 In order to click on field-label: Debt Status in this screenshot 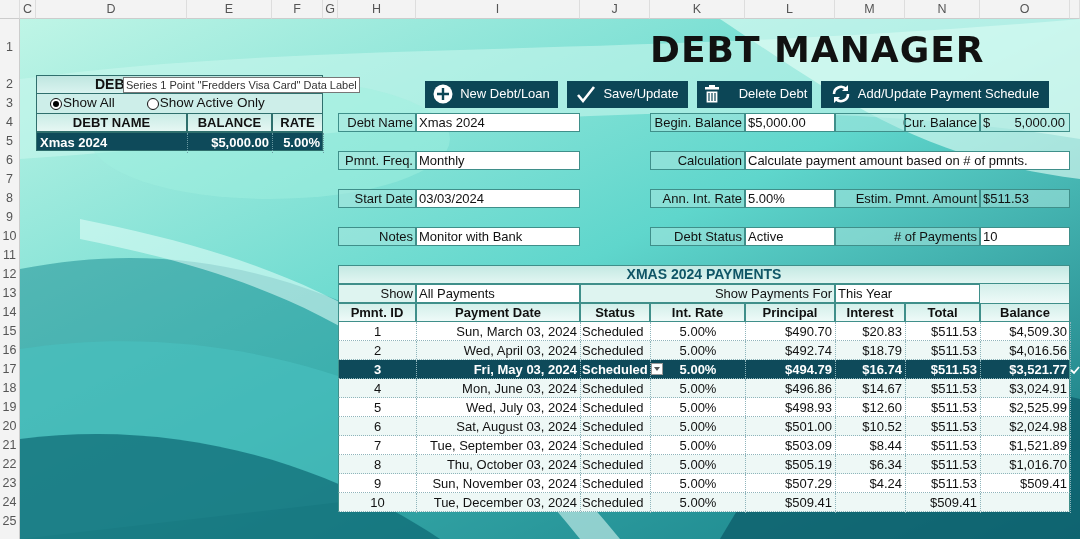, I will do `click(697, 236)`.